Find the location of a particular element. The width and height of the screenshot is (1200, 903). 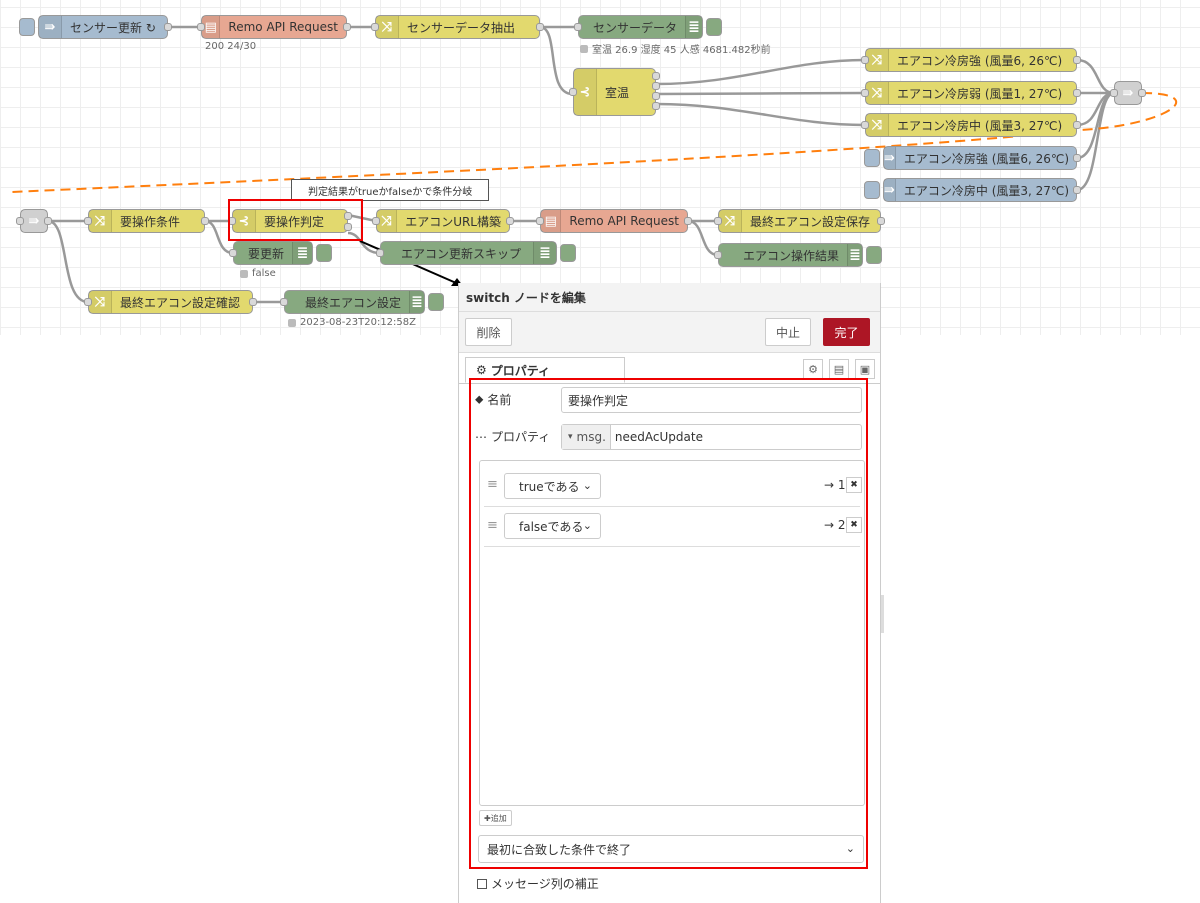

rules-list: ≡ trueである ⌄ → 1 ✖ ≡ falseである ⌄ → 2 ✖ is located at coordinates (672, 633).